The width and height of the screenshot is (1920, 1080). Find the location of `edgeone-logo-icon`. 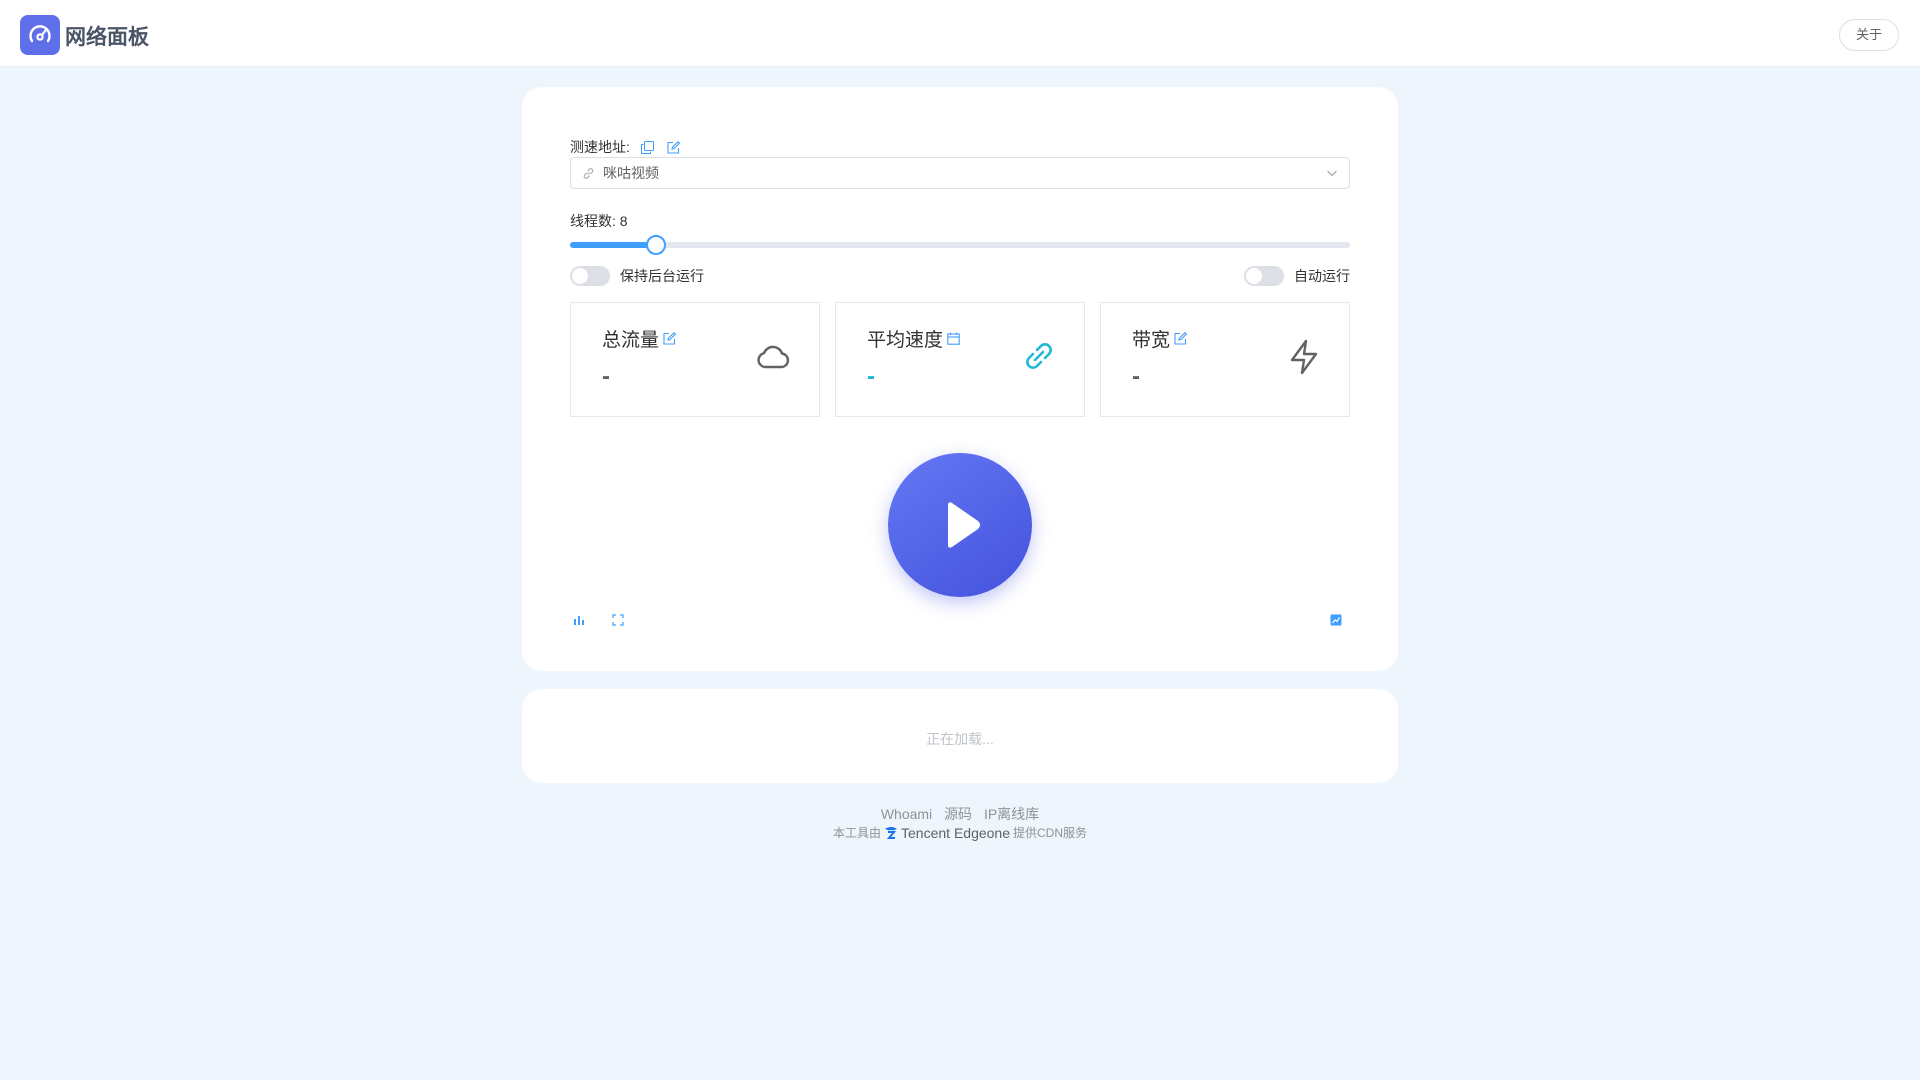

edgeone-logo-icon is located at coordinates (891, 832).